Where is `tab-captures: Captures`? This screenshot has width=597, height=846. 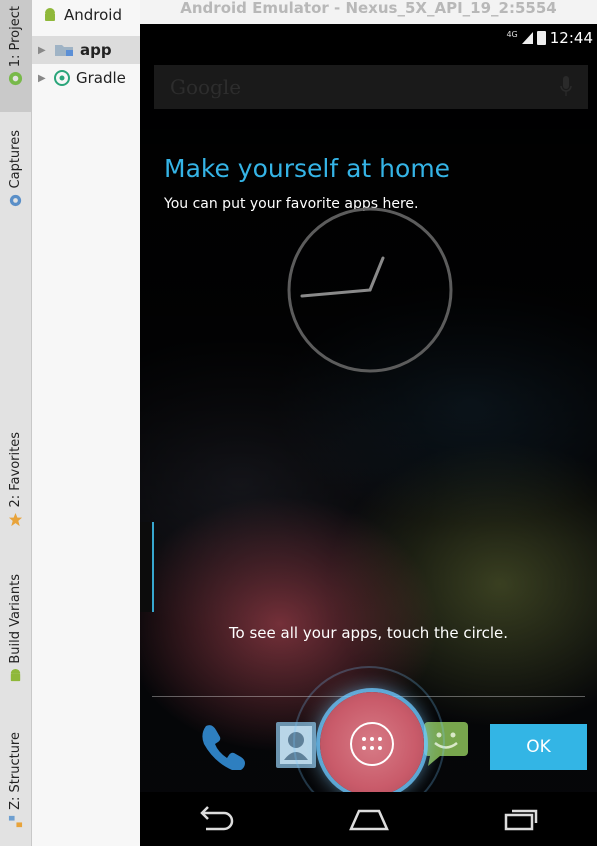
tab-captures: Captures is located at coordinates (15, 173).